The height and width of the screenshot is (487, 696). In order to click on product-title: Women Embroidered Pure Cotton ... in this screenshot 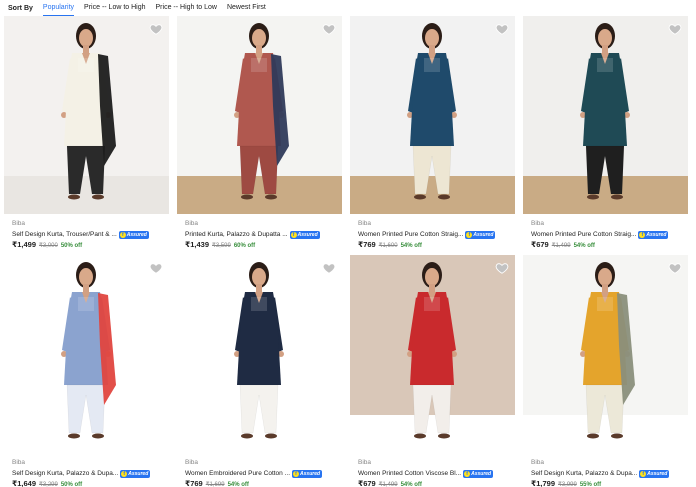, I will do `click(237, 473)`.